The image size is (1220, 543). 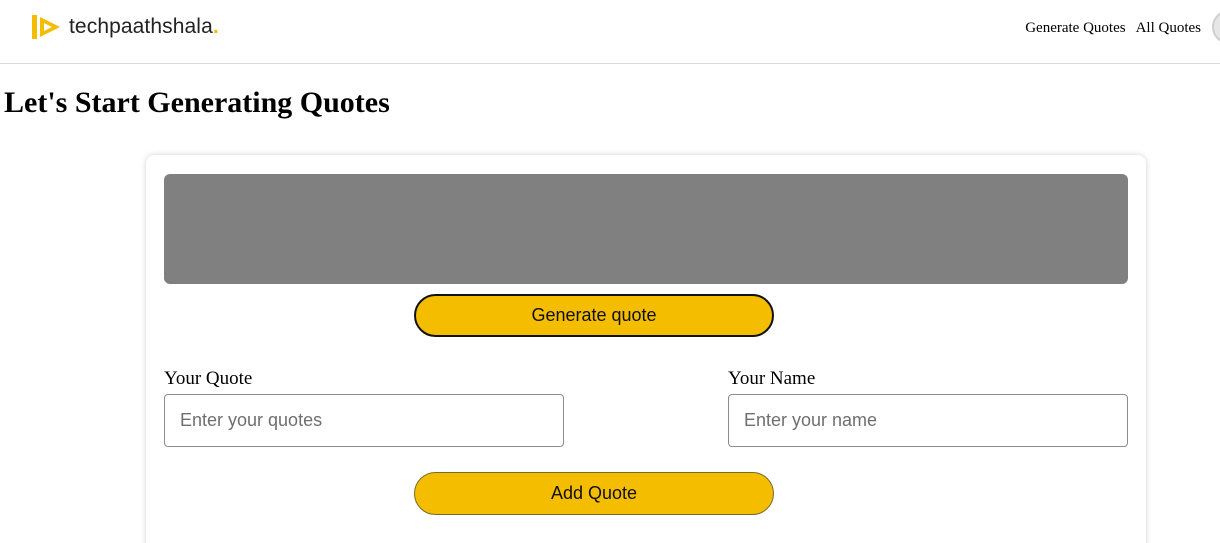 I want to click on name-input, so click(x=928, y=420).